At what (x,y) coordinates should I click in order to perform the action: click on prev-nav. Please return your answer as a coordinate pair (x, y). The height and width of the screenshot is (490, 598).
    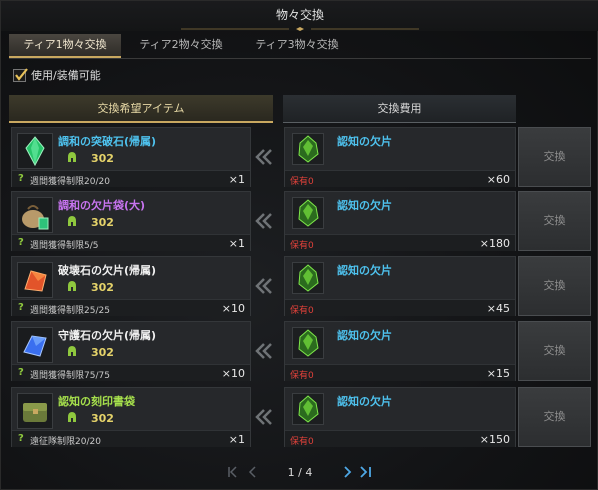
    Looking at the image, I should click on (242, 472).